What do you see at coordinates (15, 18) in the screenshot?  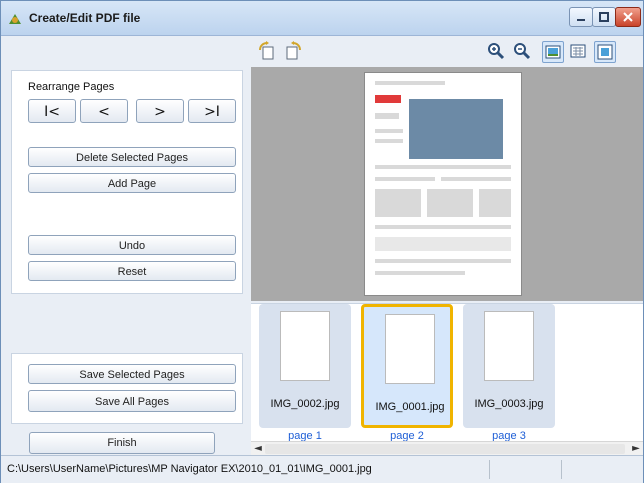 I see `app-icon` at bounding box center [15, 18].